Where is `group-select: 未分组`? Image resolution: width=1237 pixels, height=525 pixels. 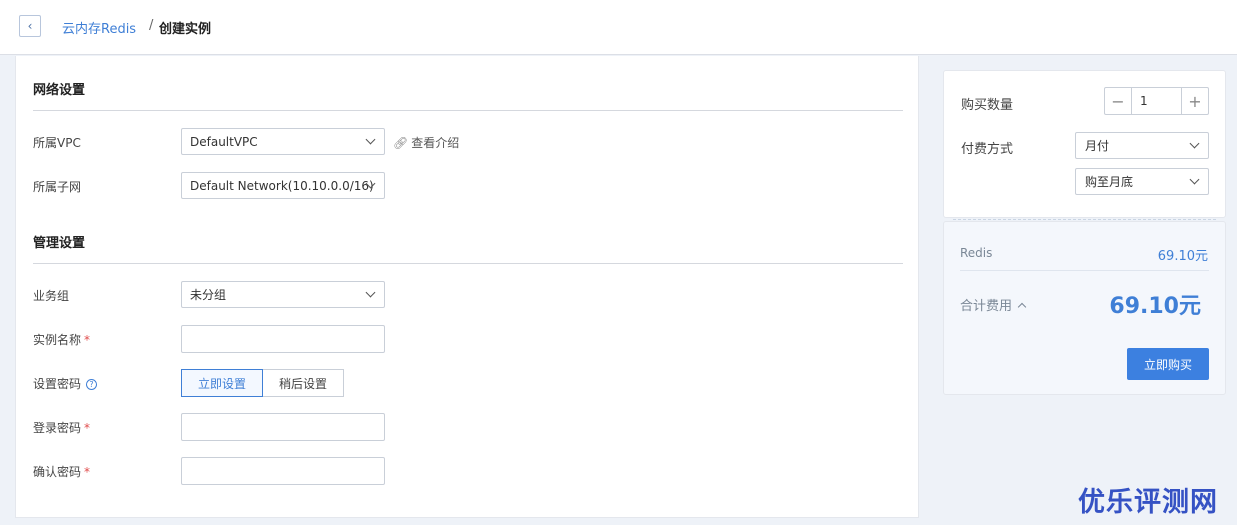 group-select: 未分组 is located at coordinates (283, 294).